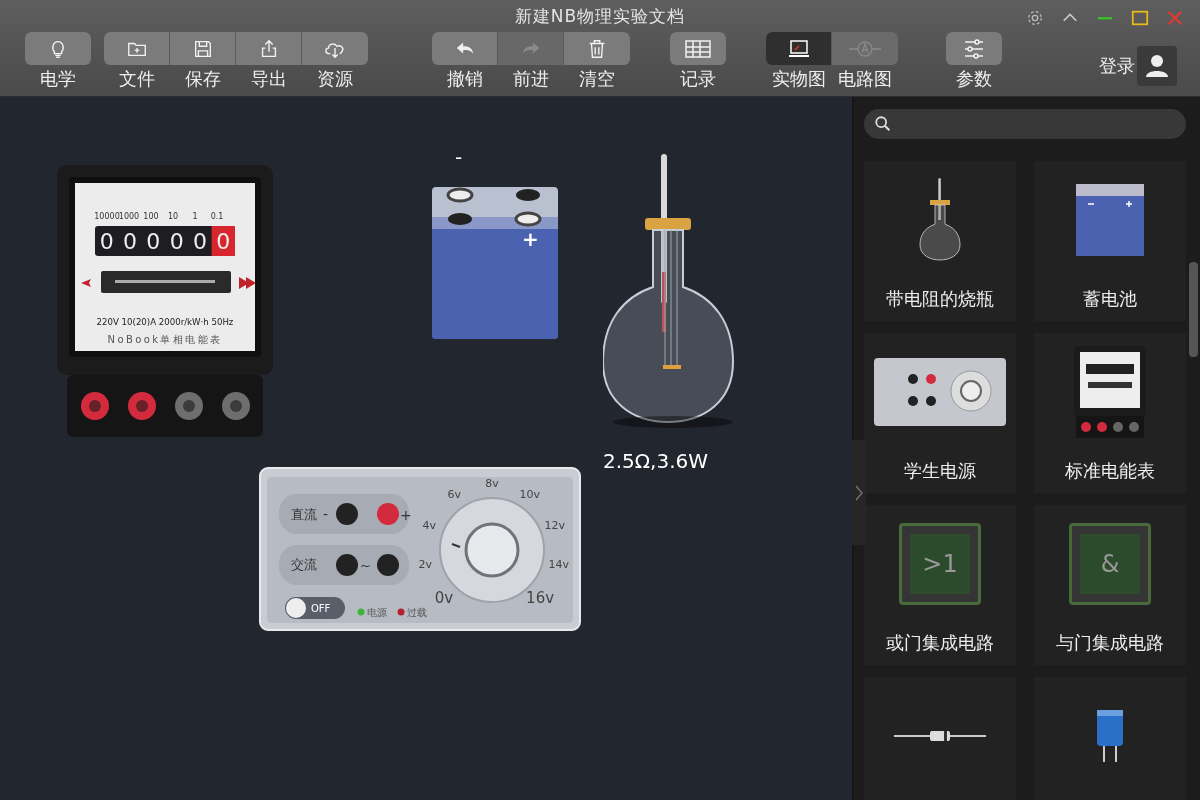  Describe the element at coordinates (129, 216) in the screenshot. I see `digit-place-label: 1000` at that location.